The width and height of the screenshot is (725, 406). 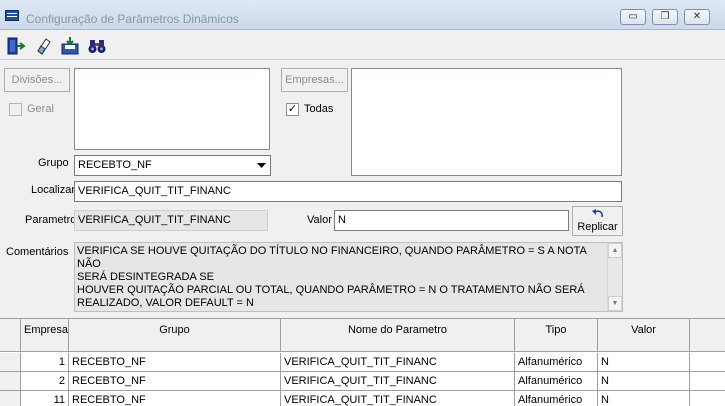 What do you see at coordinates (486, 122) in the screenshot?
I see `empresas-listbox` at bounding box center [486, 122].